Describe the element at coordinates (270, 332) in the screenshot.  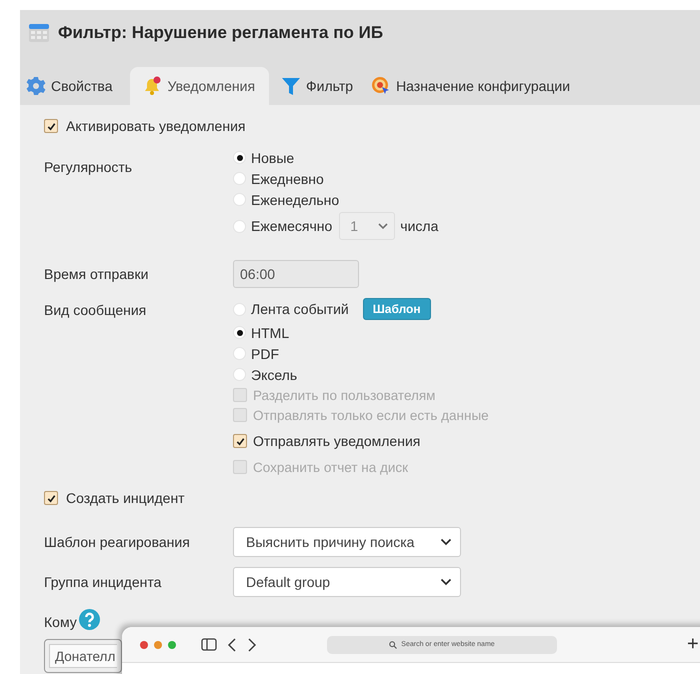
I see `radio-label: HTML` at that location.